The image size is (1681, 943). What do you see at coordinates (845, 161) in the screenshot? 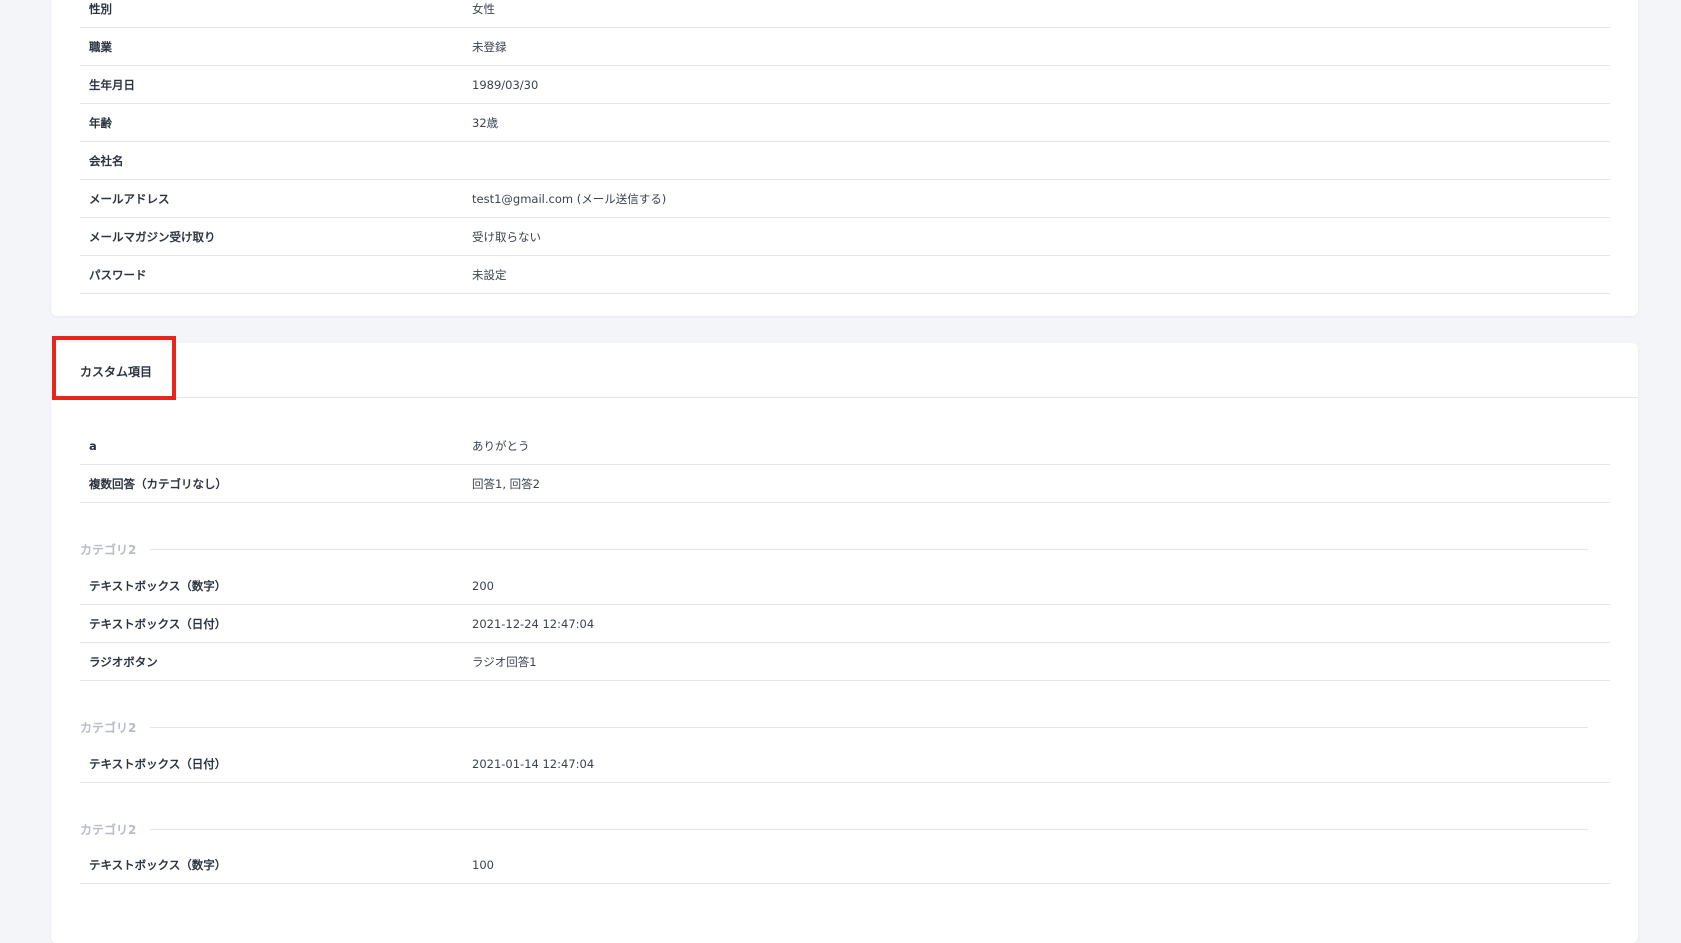
I see `profile-row-company: 会社名` at bounding box center [845, 161].